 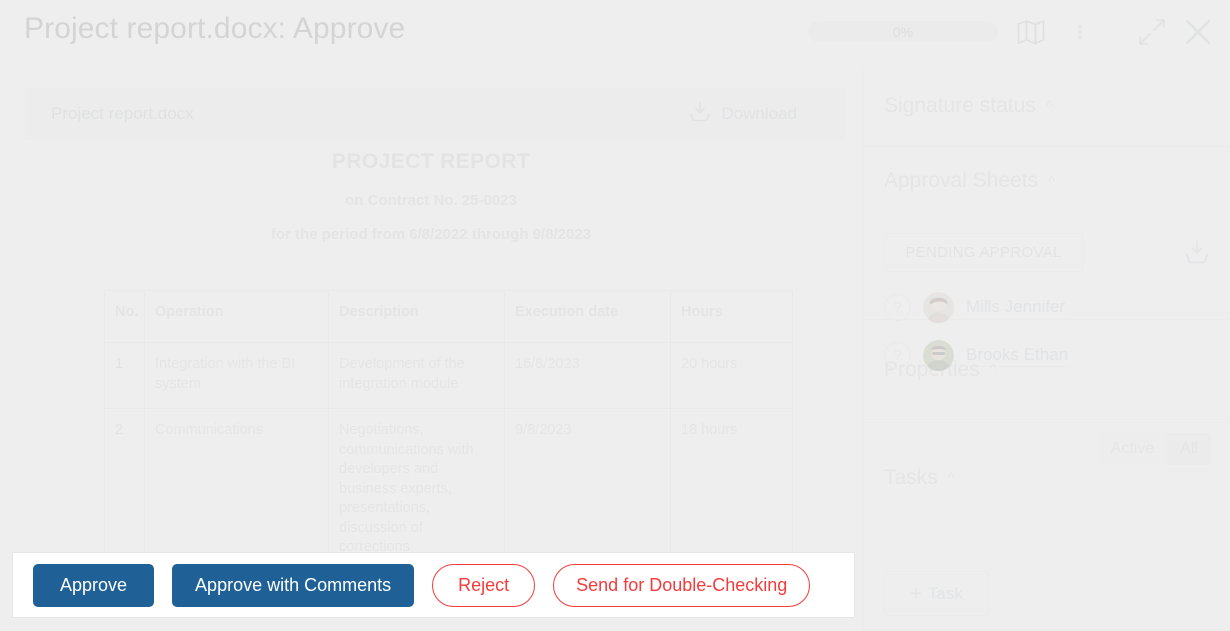 I want to click on status-badge: PENDING APPROVAL, so click(x=983, y=252).